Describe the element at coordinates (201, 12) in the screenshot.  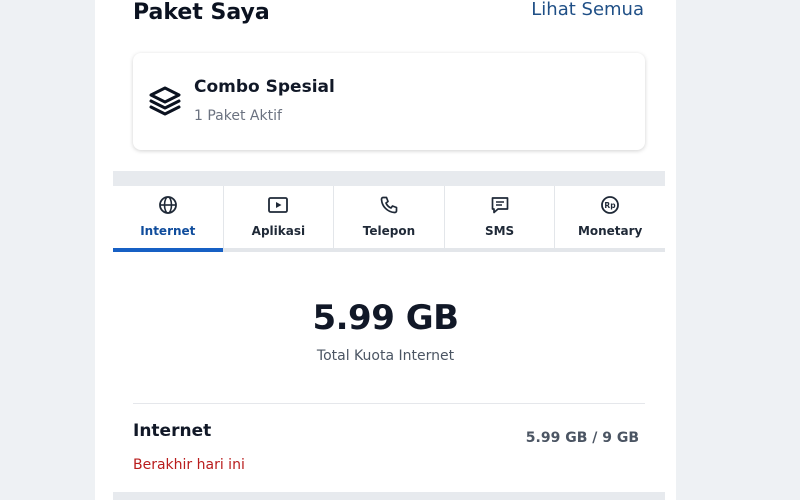
I see `page-title: Paket Saya` at that location.